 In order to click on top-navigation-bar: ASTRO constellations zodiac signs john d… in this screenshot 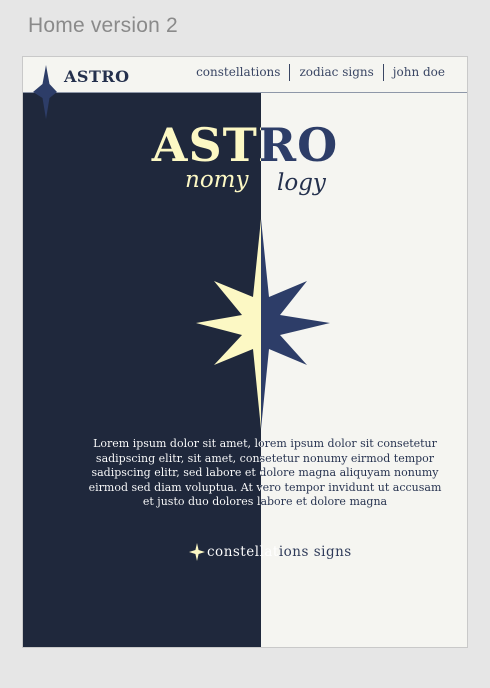, I will do `click(245, 75)`.